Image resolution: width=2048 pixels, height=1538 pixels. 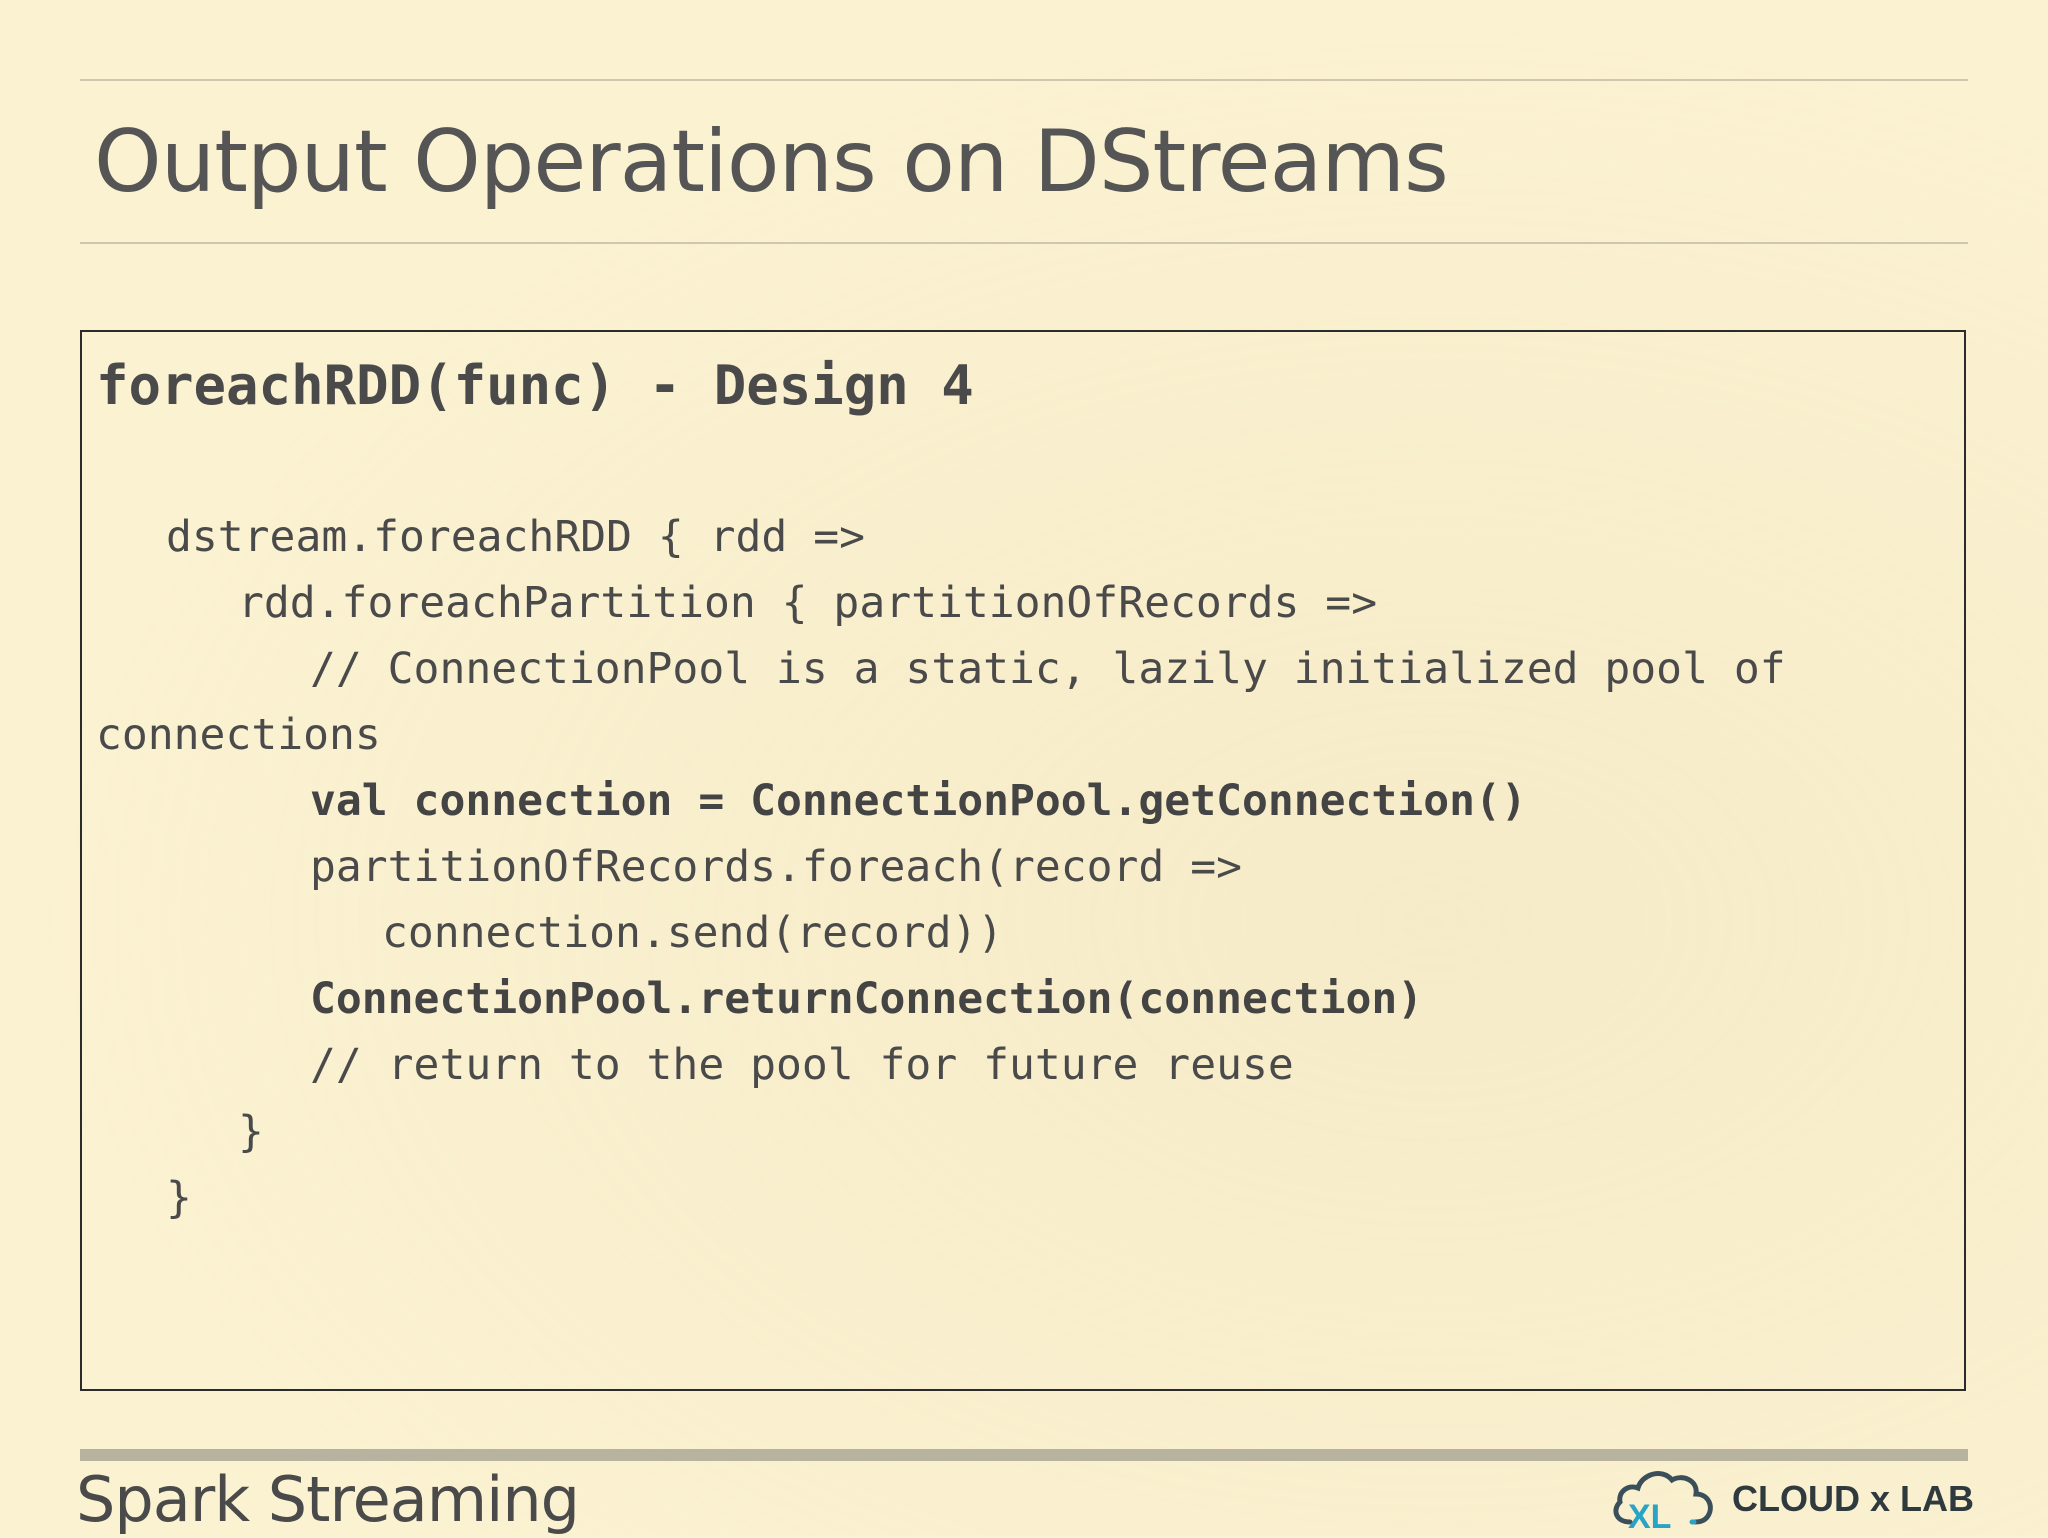 I want to click on title-divider, so click(x=1024, y=243).